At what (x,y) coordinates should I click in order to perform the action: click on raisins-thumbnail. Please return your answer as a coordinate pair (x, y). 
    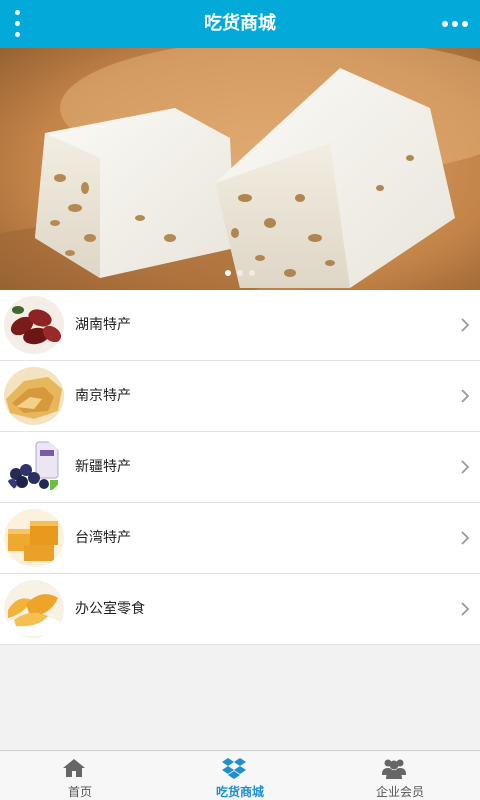
    Looking at the image, I should click on (34, 467).